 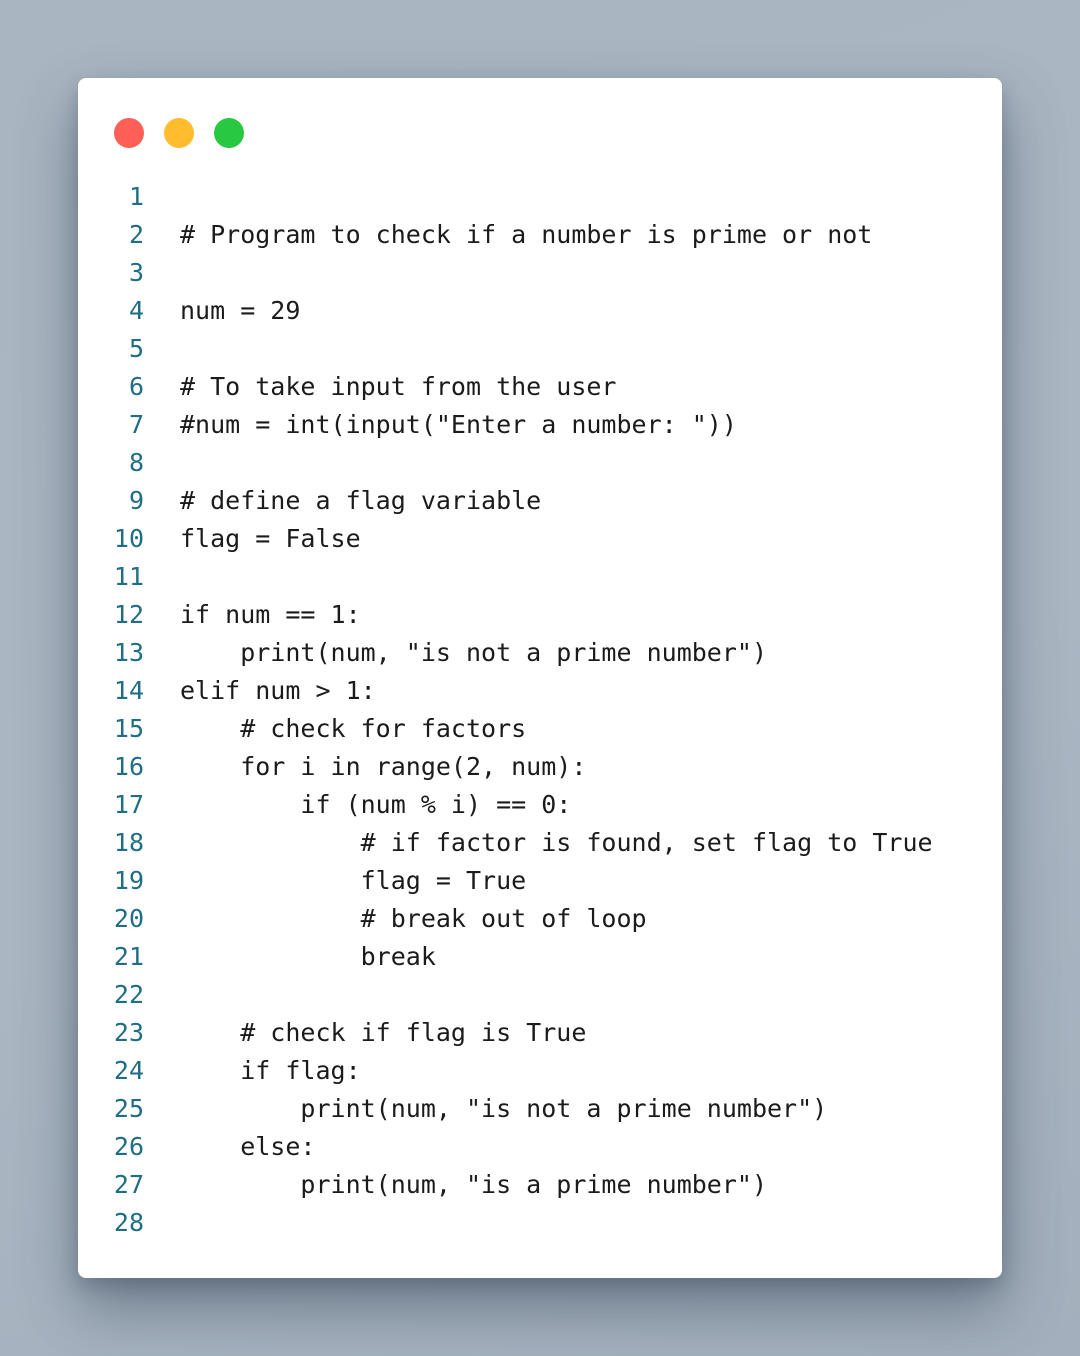 I want to click on code-line: 4 num = 29, so click(x=540, y=311).